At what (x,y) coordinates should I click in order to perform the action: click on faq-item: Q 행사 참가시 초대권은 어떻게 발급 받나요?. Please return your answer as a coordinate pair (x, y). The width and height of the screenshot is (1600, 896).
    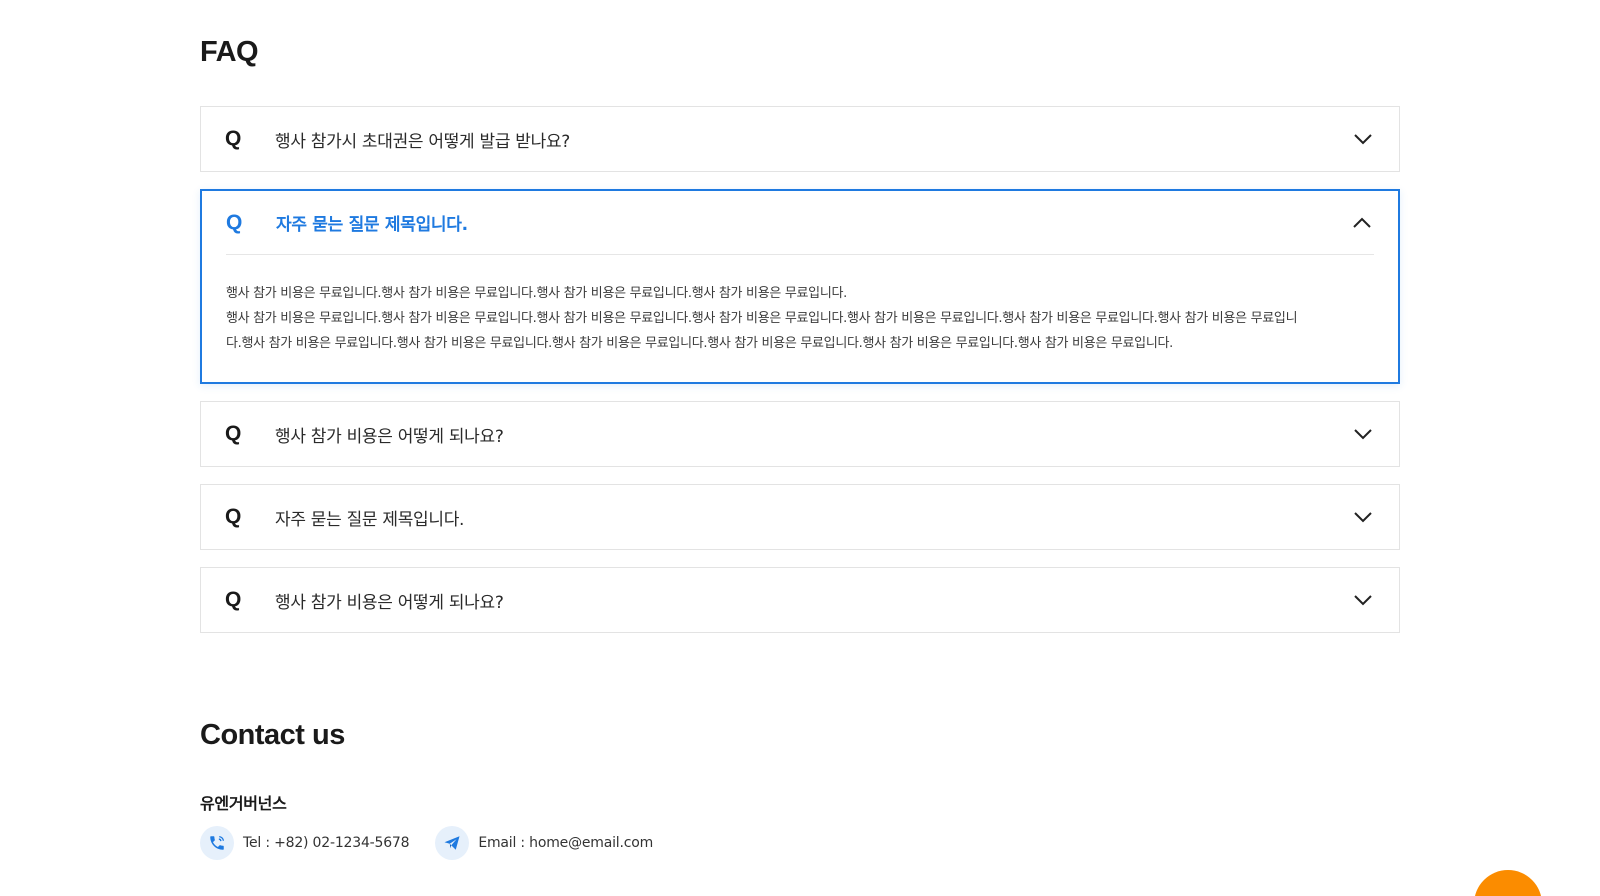
    Looking at the image, I should click on (800, 139).